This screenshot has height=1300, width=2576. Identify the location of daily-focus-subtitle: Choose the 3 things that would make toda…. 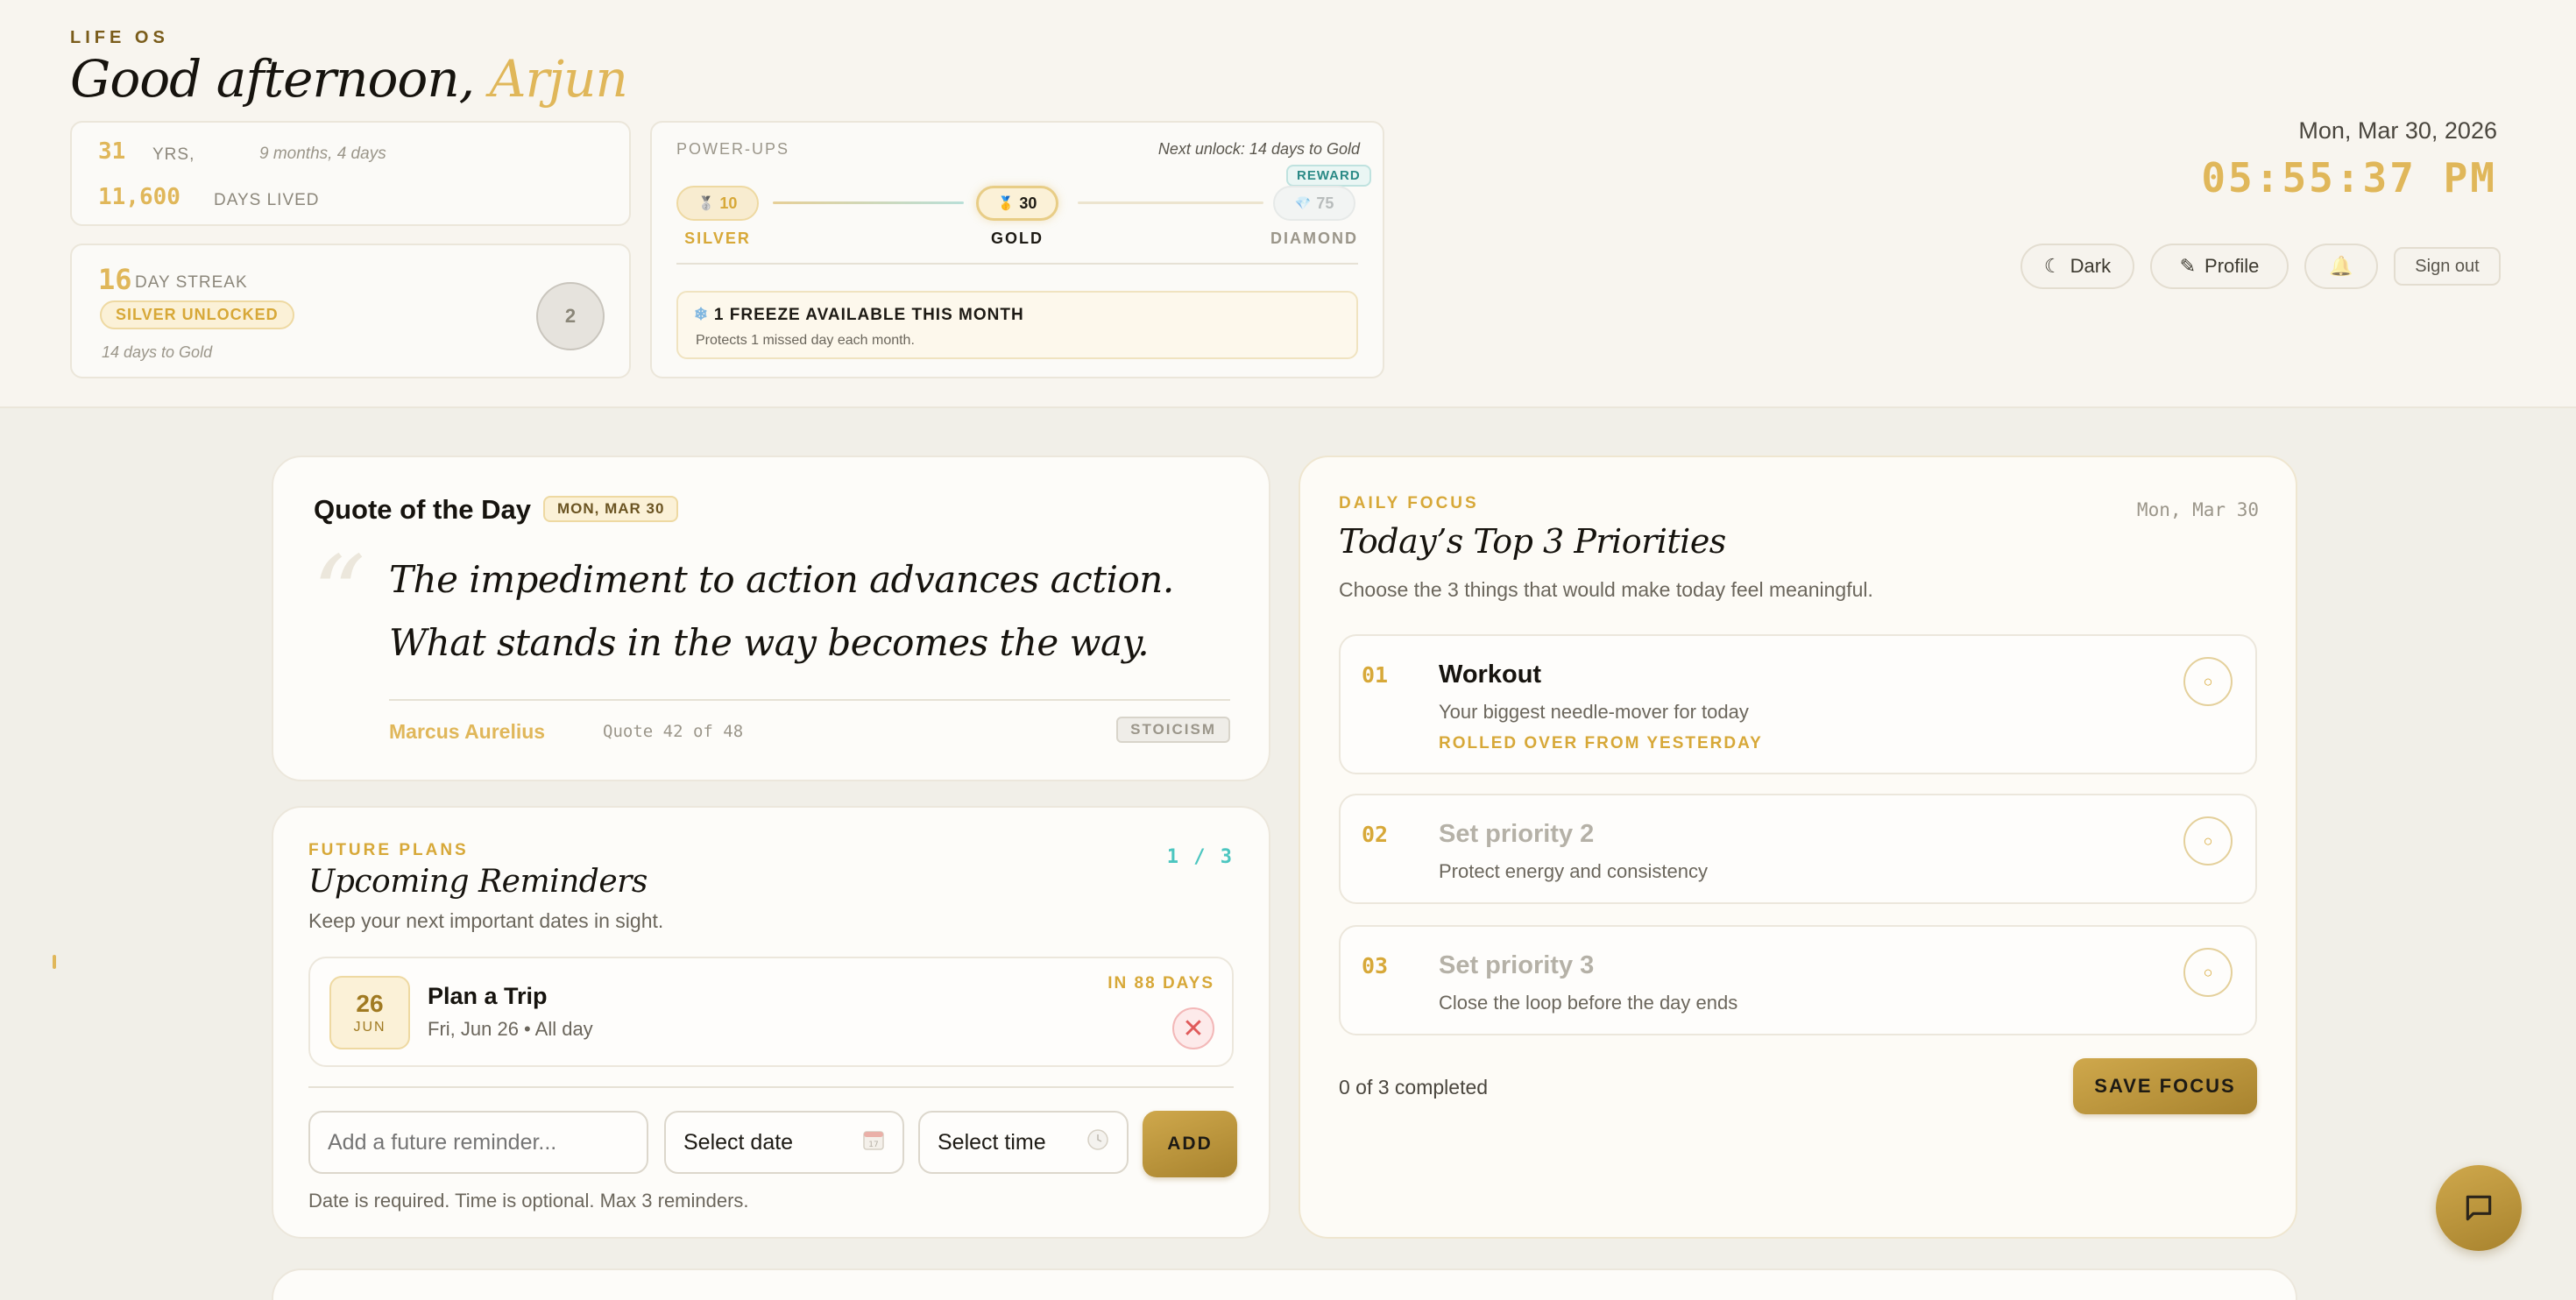
(1606, 589).